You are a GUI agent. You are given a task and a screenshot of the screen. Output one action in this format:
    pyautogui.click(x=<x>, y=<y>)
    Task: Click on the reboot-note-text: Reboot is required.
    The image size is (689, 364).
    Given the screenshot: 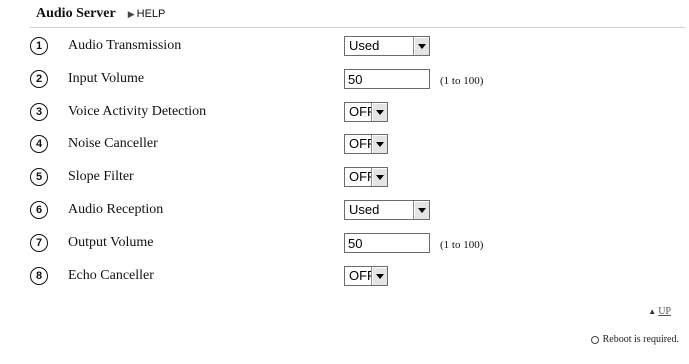 What is the action you would take?
    pyautogui.click(x=640, y=339)
    